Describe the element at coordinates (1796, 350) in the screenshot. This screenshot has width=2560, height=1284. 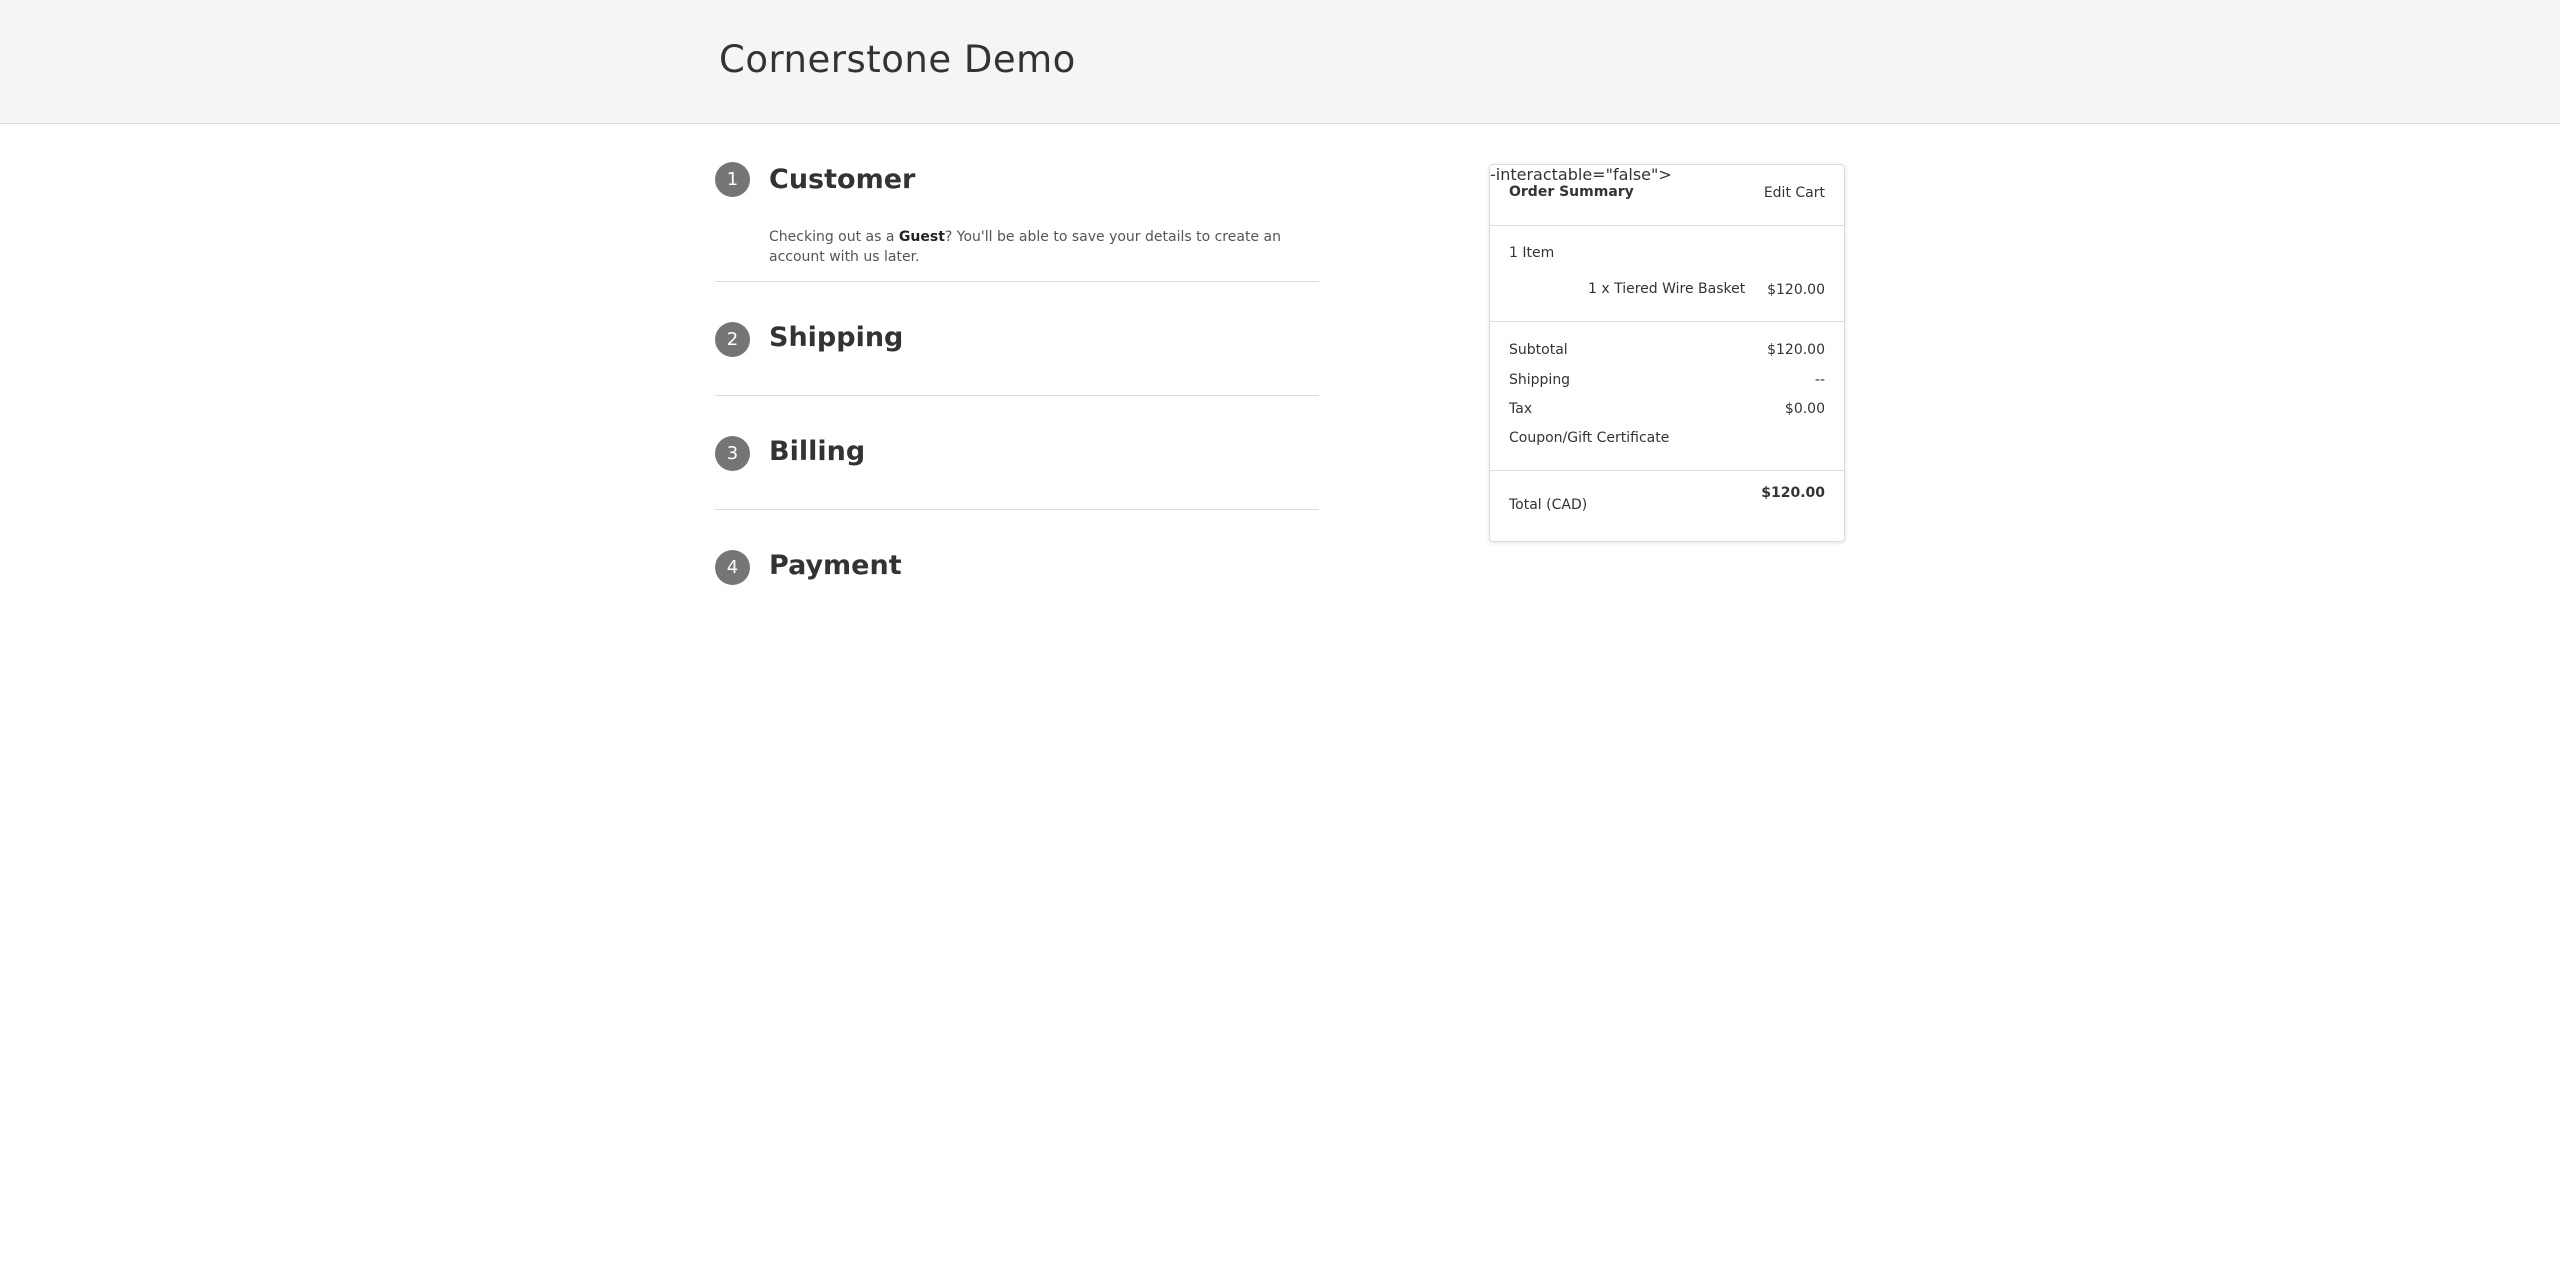
I see `subtotal-value: $120.00` at that location.